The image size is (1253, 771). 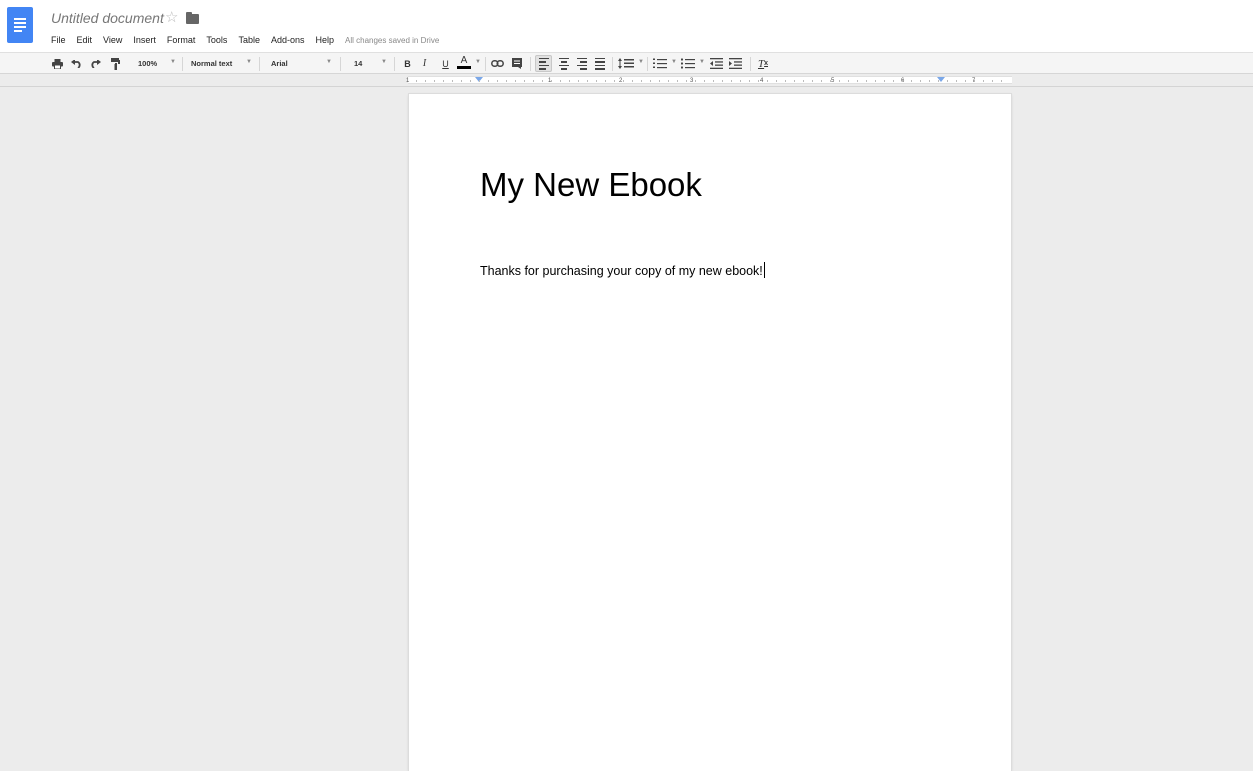 What do you see at coordinates (424, 63) in the screenshot?
I see `italic-button: I` at bounding box center [424, 63].